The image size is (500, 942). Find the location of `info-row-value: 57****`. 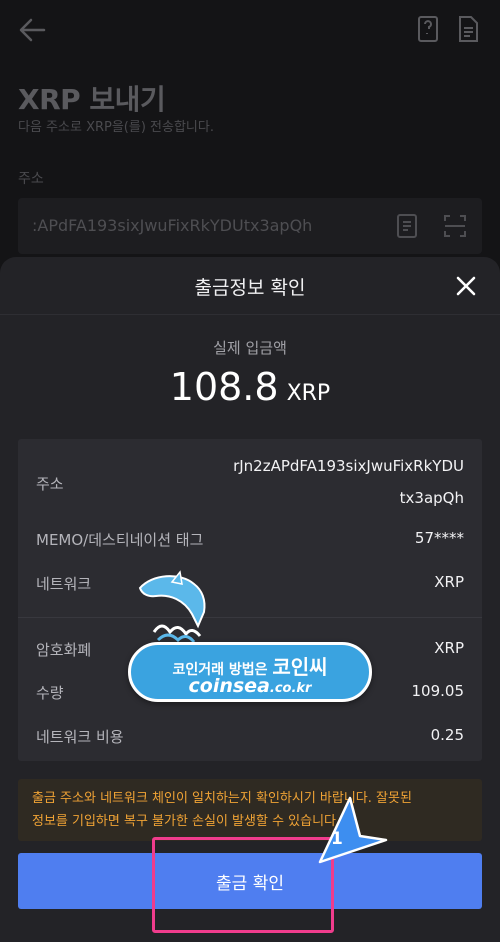

info-row-value: 57**** is located at coordinates (439, 538).